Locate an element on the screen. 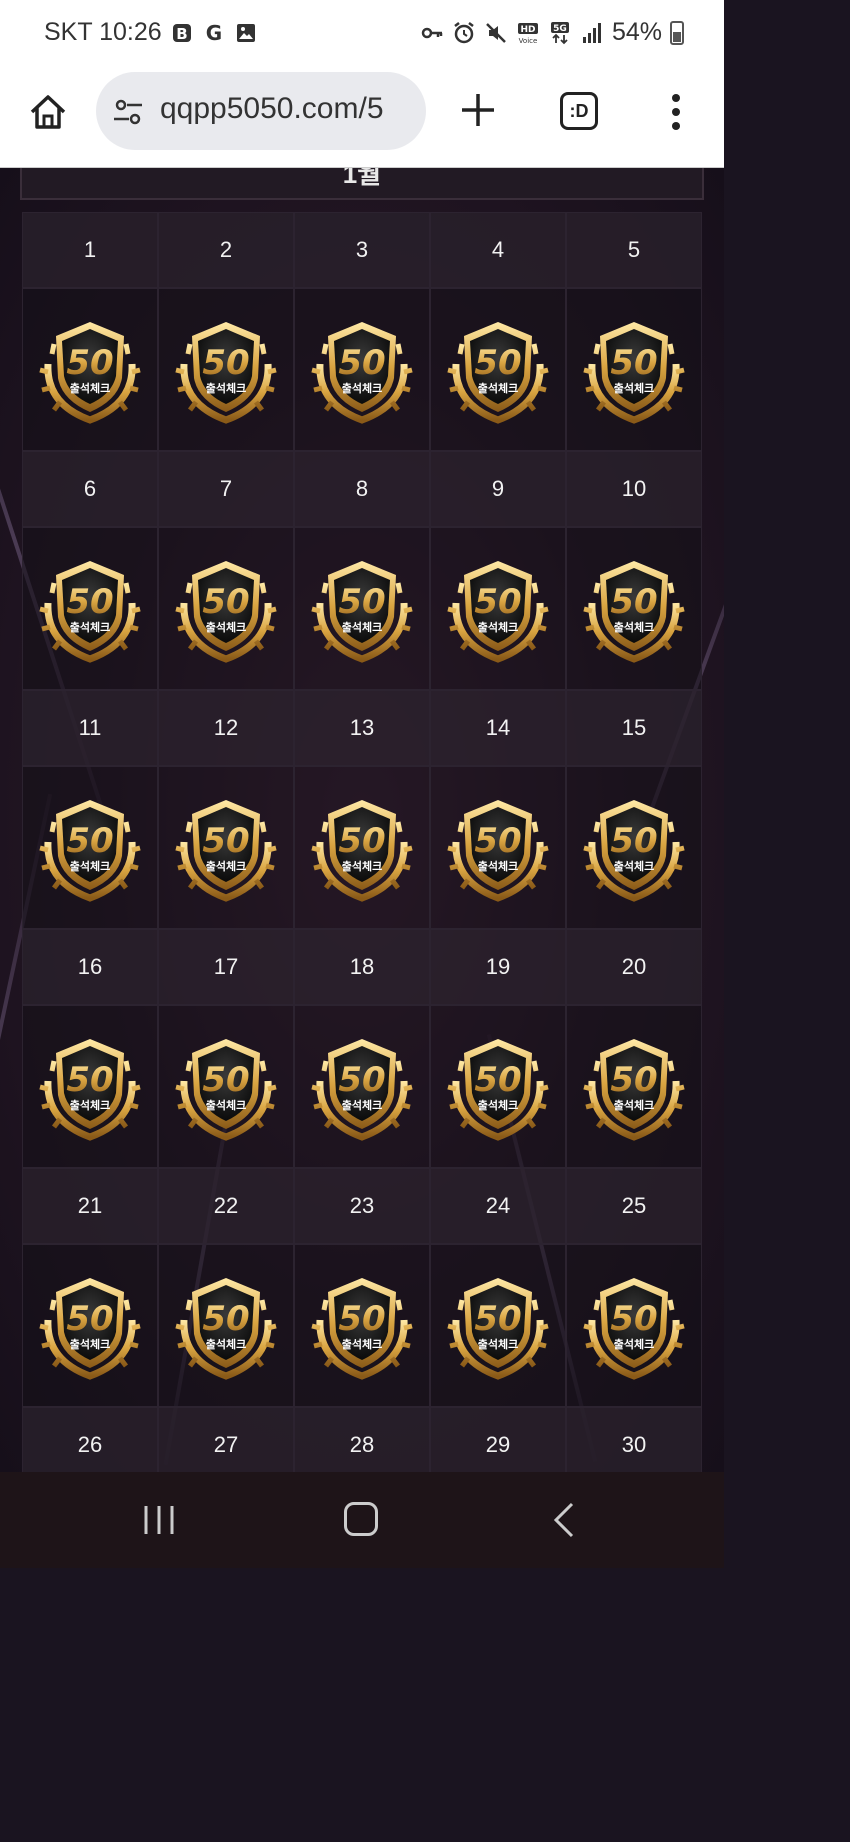 The width and height of the screenshot is (850, 1842). address-bar: qqpp5050.com/5 is located at coordinates (261, 111).